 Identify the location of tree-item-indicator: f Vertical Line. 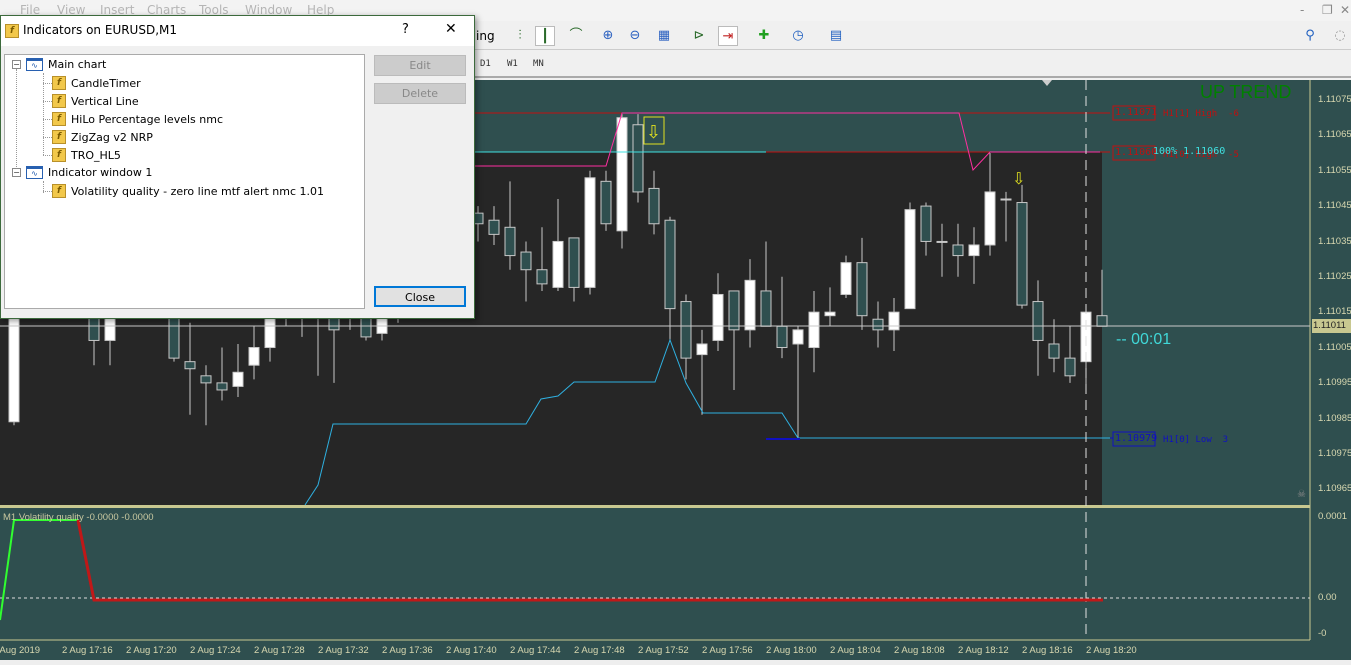
(95, 101).